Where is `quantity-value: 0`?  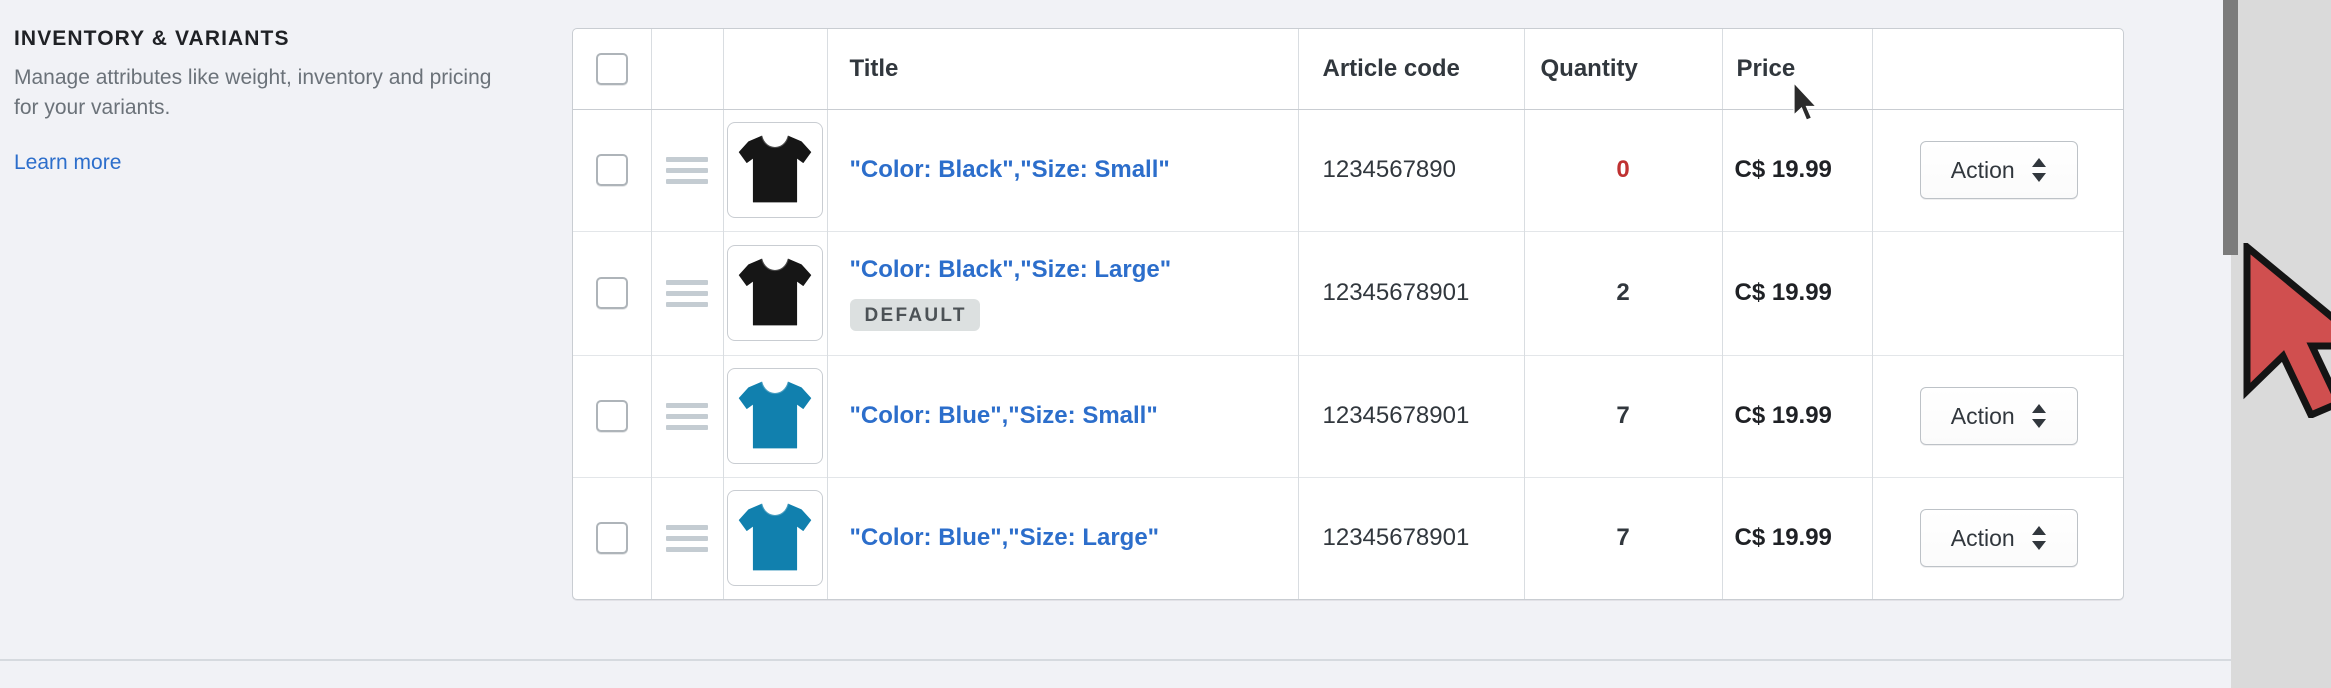
quantity-value: 0 is located at coordinates (1623, 169).